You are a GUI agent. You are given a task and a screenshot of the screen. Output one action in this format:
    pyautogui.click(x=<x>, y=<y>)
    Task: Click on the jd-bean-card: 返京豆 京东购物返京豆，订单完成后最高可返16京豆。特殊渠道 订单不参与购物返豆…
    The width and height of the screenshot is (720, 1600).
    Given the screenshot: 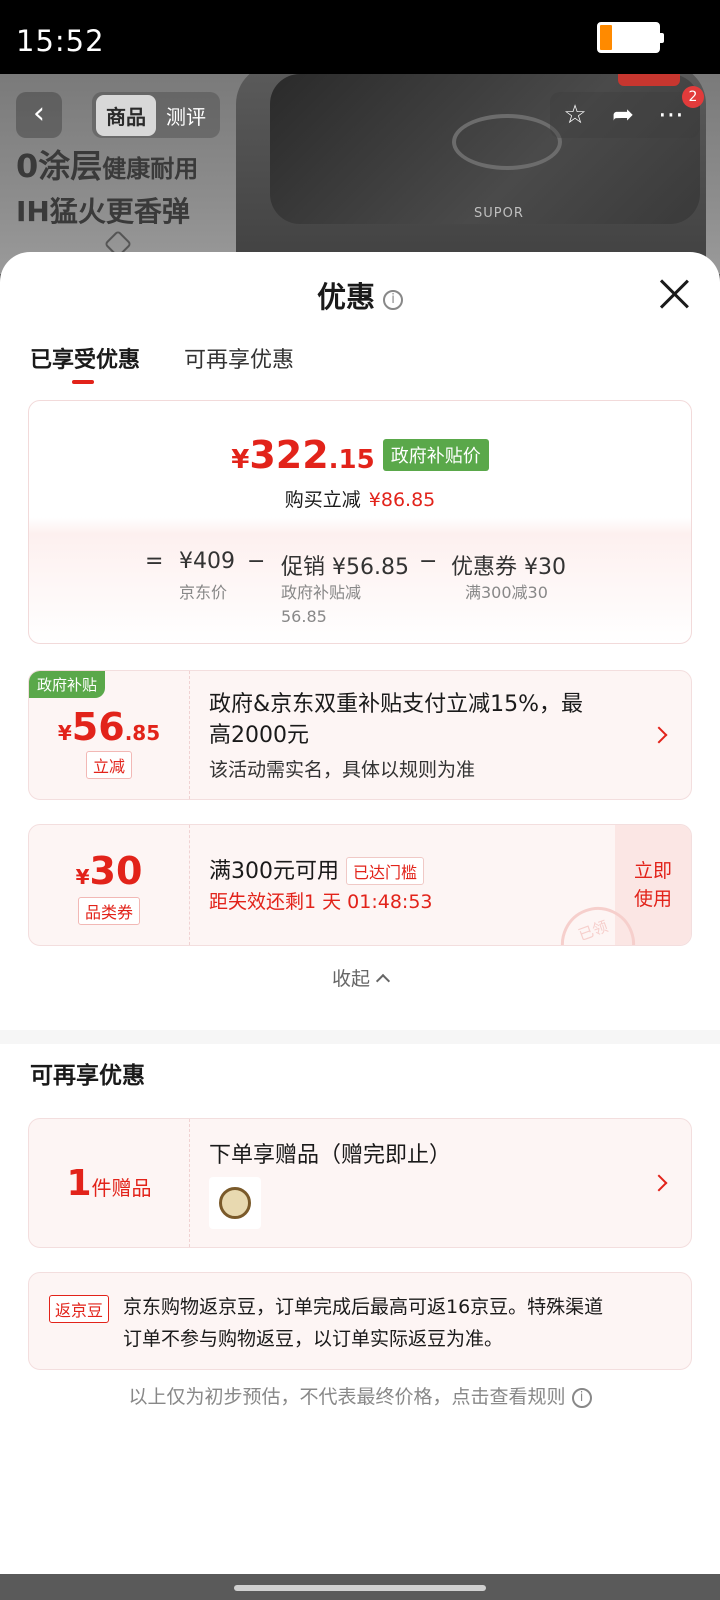 What is the action you would take?
    pyautogui.click(x=360, y=1321)
    